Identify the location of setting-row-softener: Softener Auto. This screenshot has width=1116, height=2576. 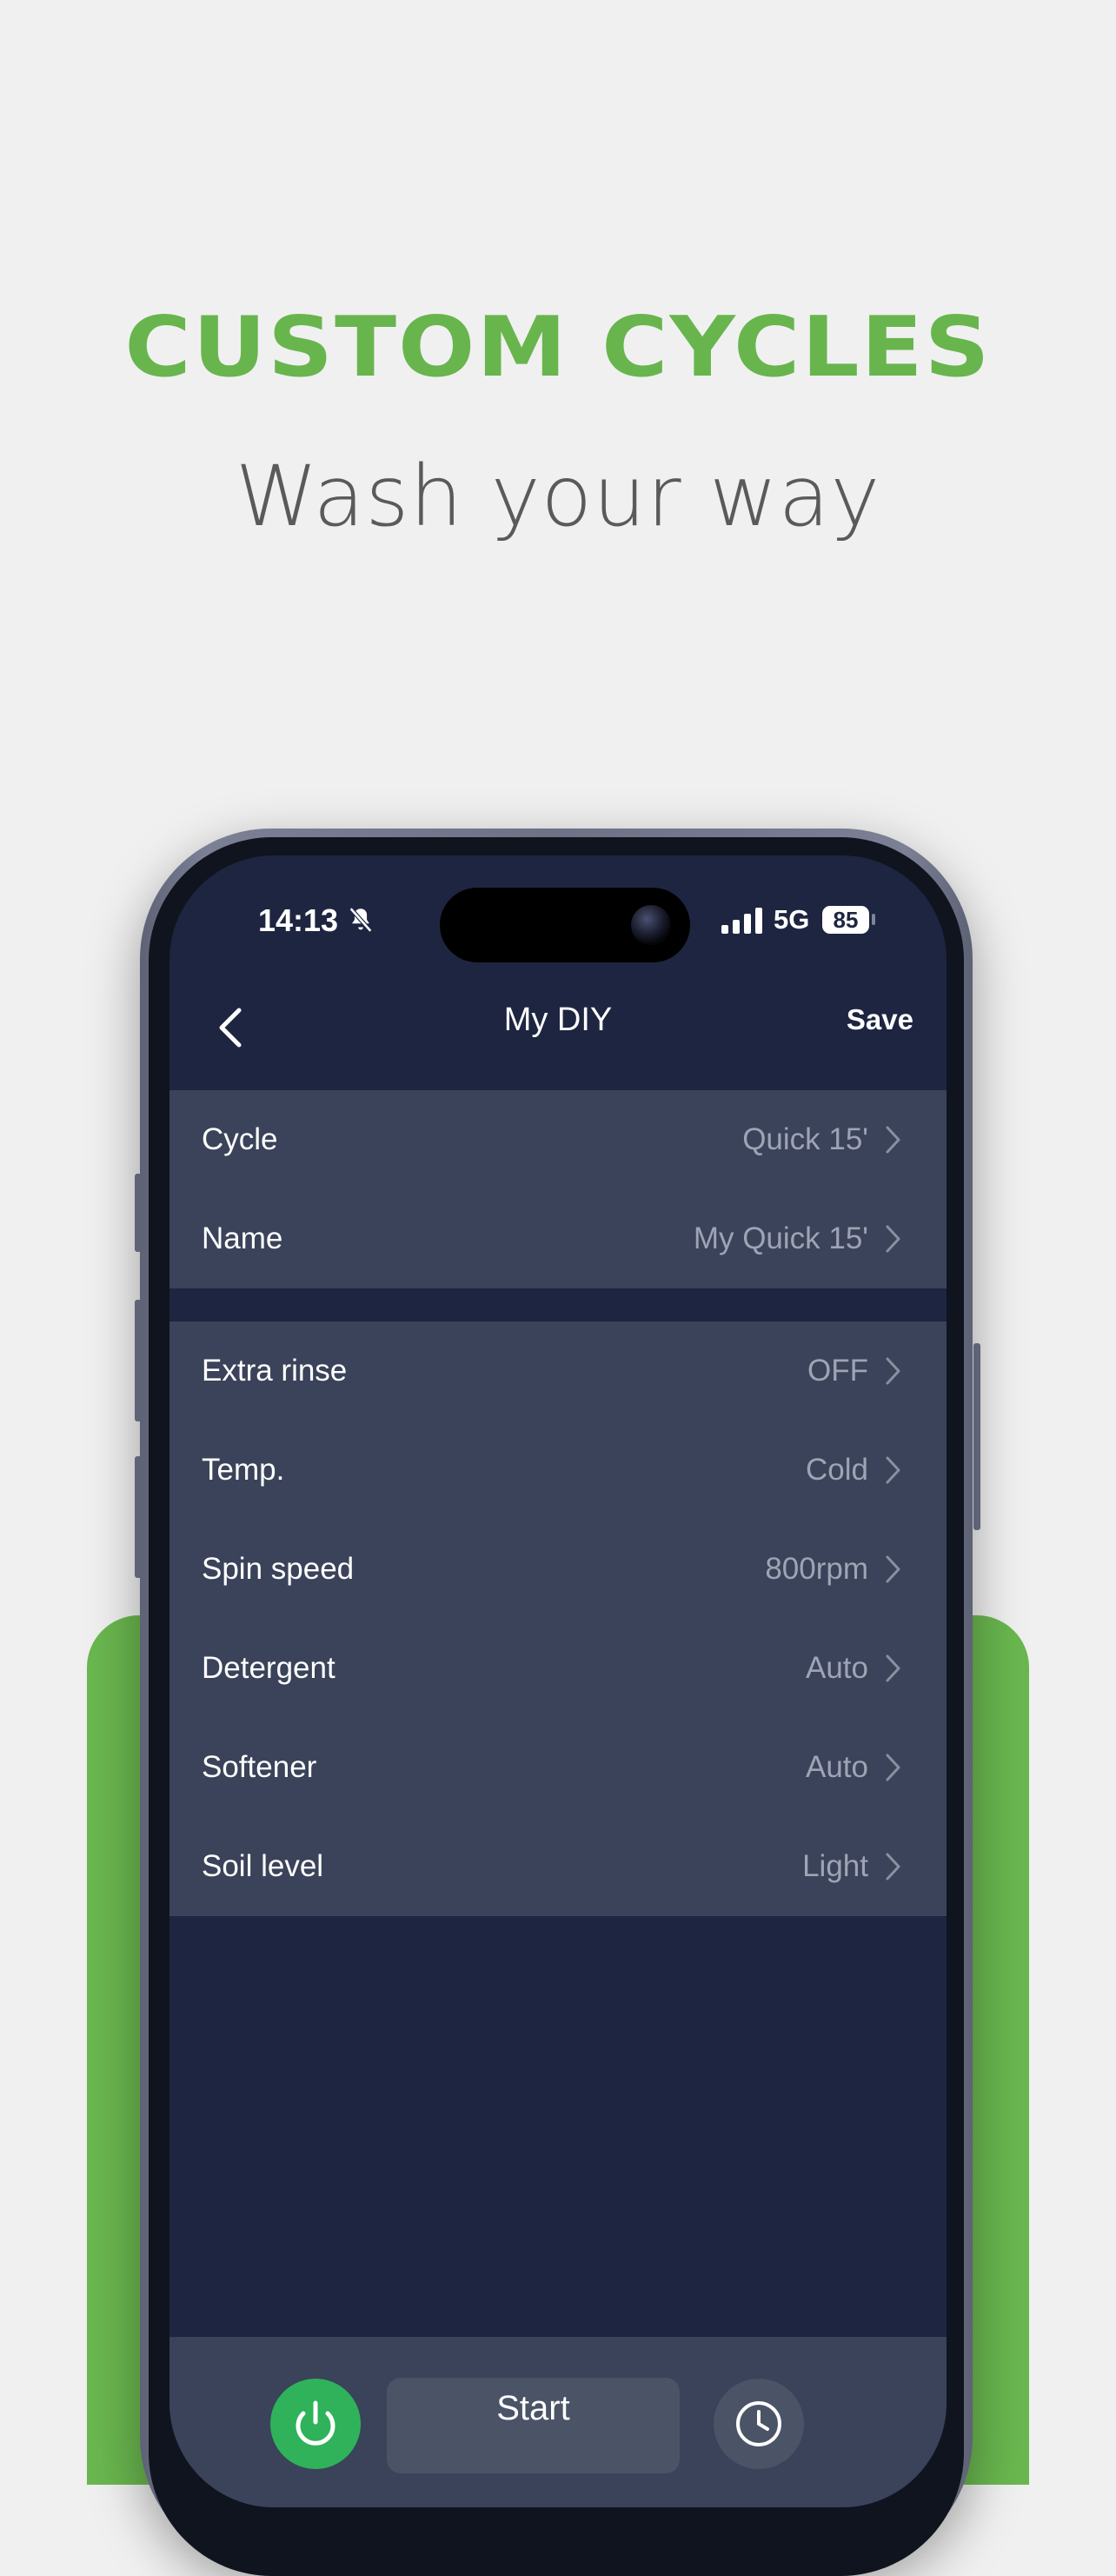
(558, 1767).